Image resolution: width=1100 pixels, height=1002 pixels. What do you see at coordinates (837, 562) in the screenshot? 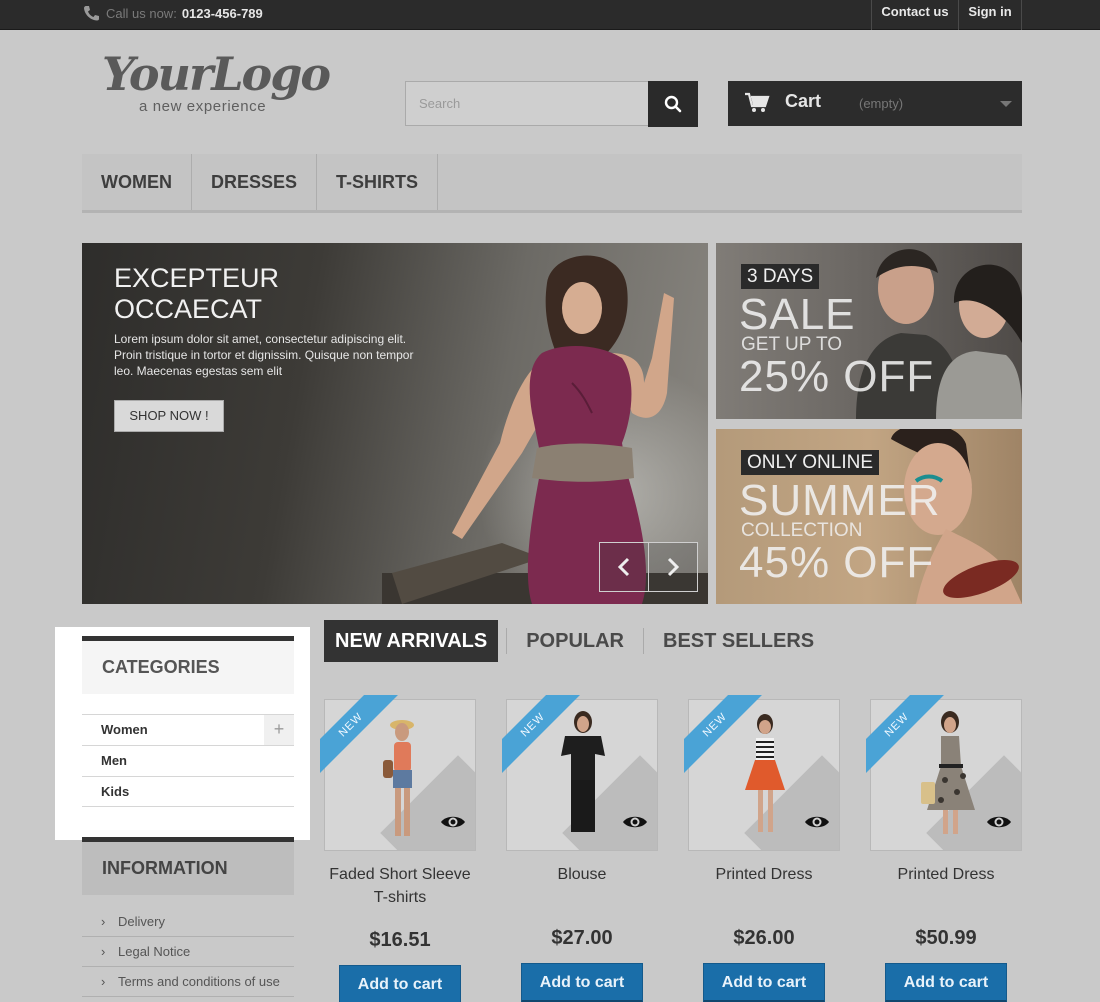
I see `banner-offer: 45% OFF` at bounding box center [837, 562].